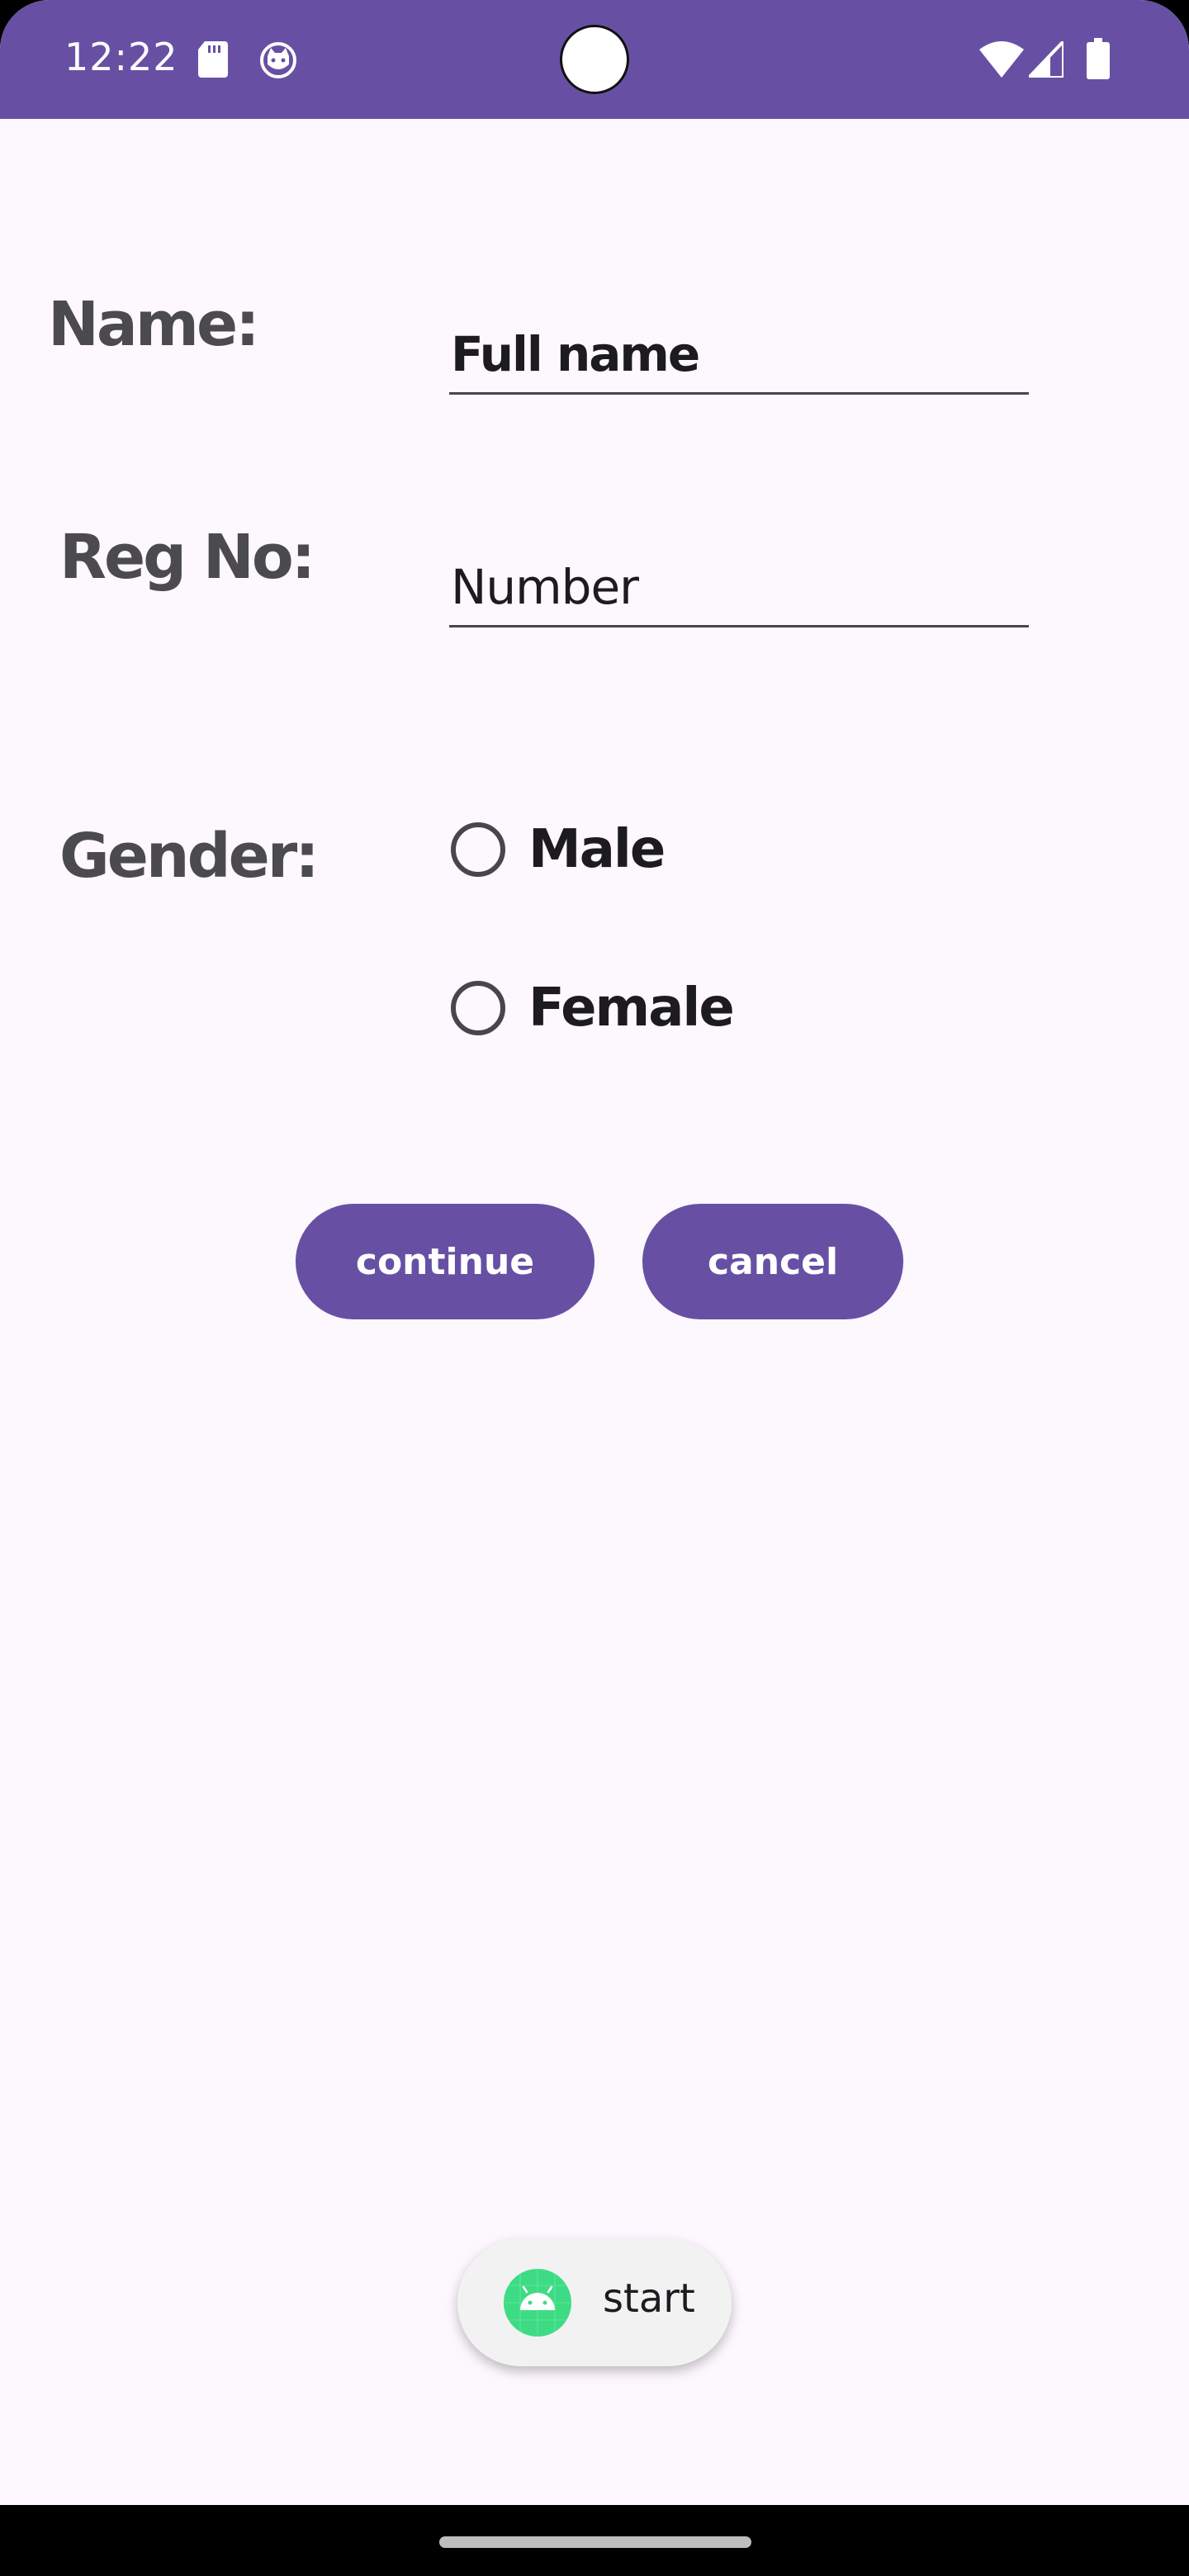  What do you see at coordinates (772, 1261) in the screenshot?
I see `cancel-button: cancel` at bounding box center [772, 1261].